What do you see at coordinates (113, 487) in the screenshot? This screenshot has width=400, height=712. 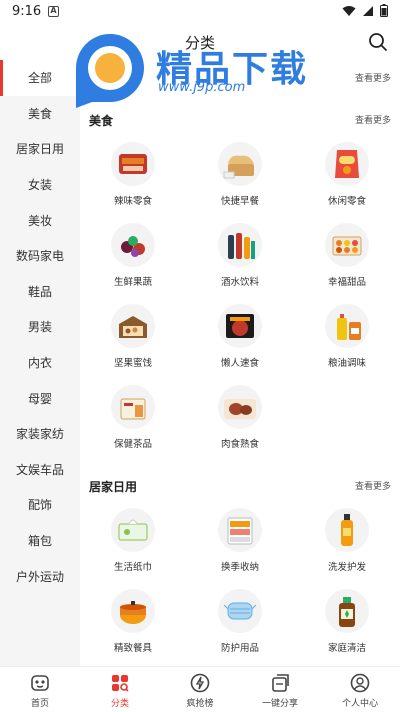 I see `section-title: 居家日用` at bounding box center [113, 487].